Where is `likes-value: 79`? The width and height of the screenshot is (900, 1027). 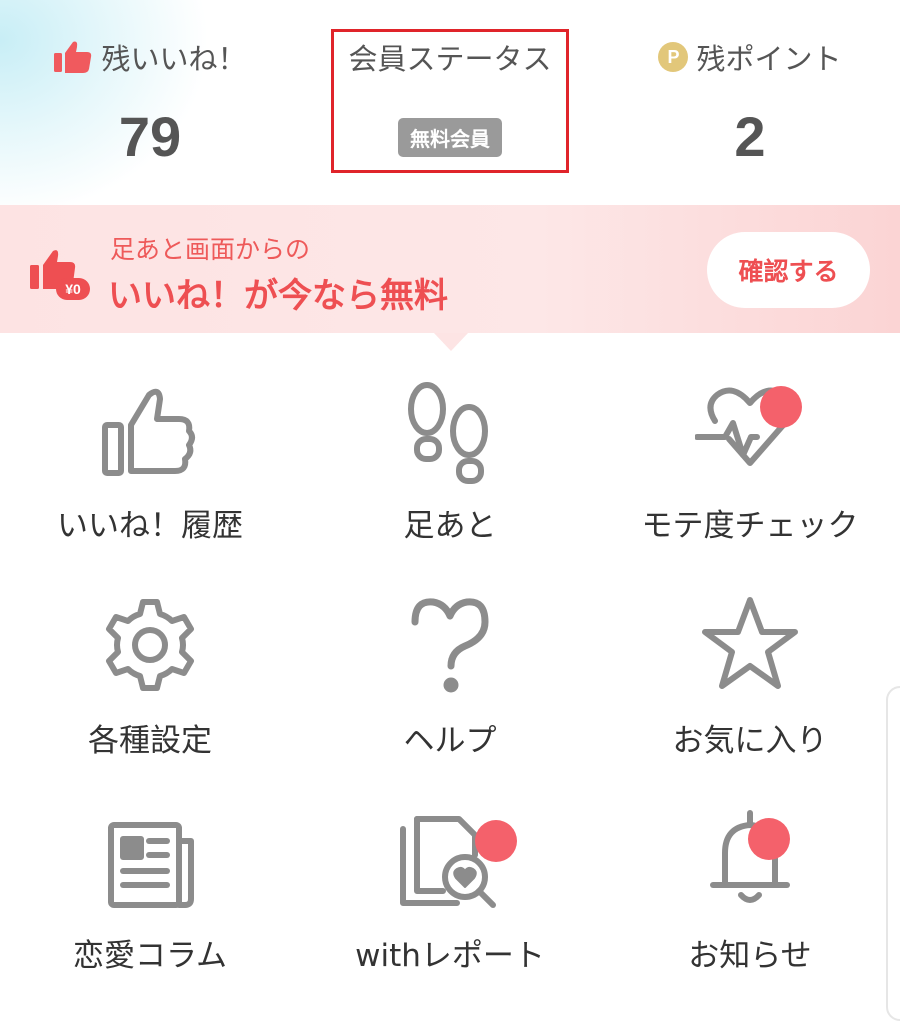 likes-value: 79 is located at coordinates (150, 136).